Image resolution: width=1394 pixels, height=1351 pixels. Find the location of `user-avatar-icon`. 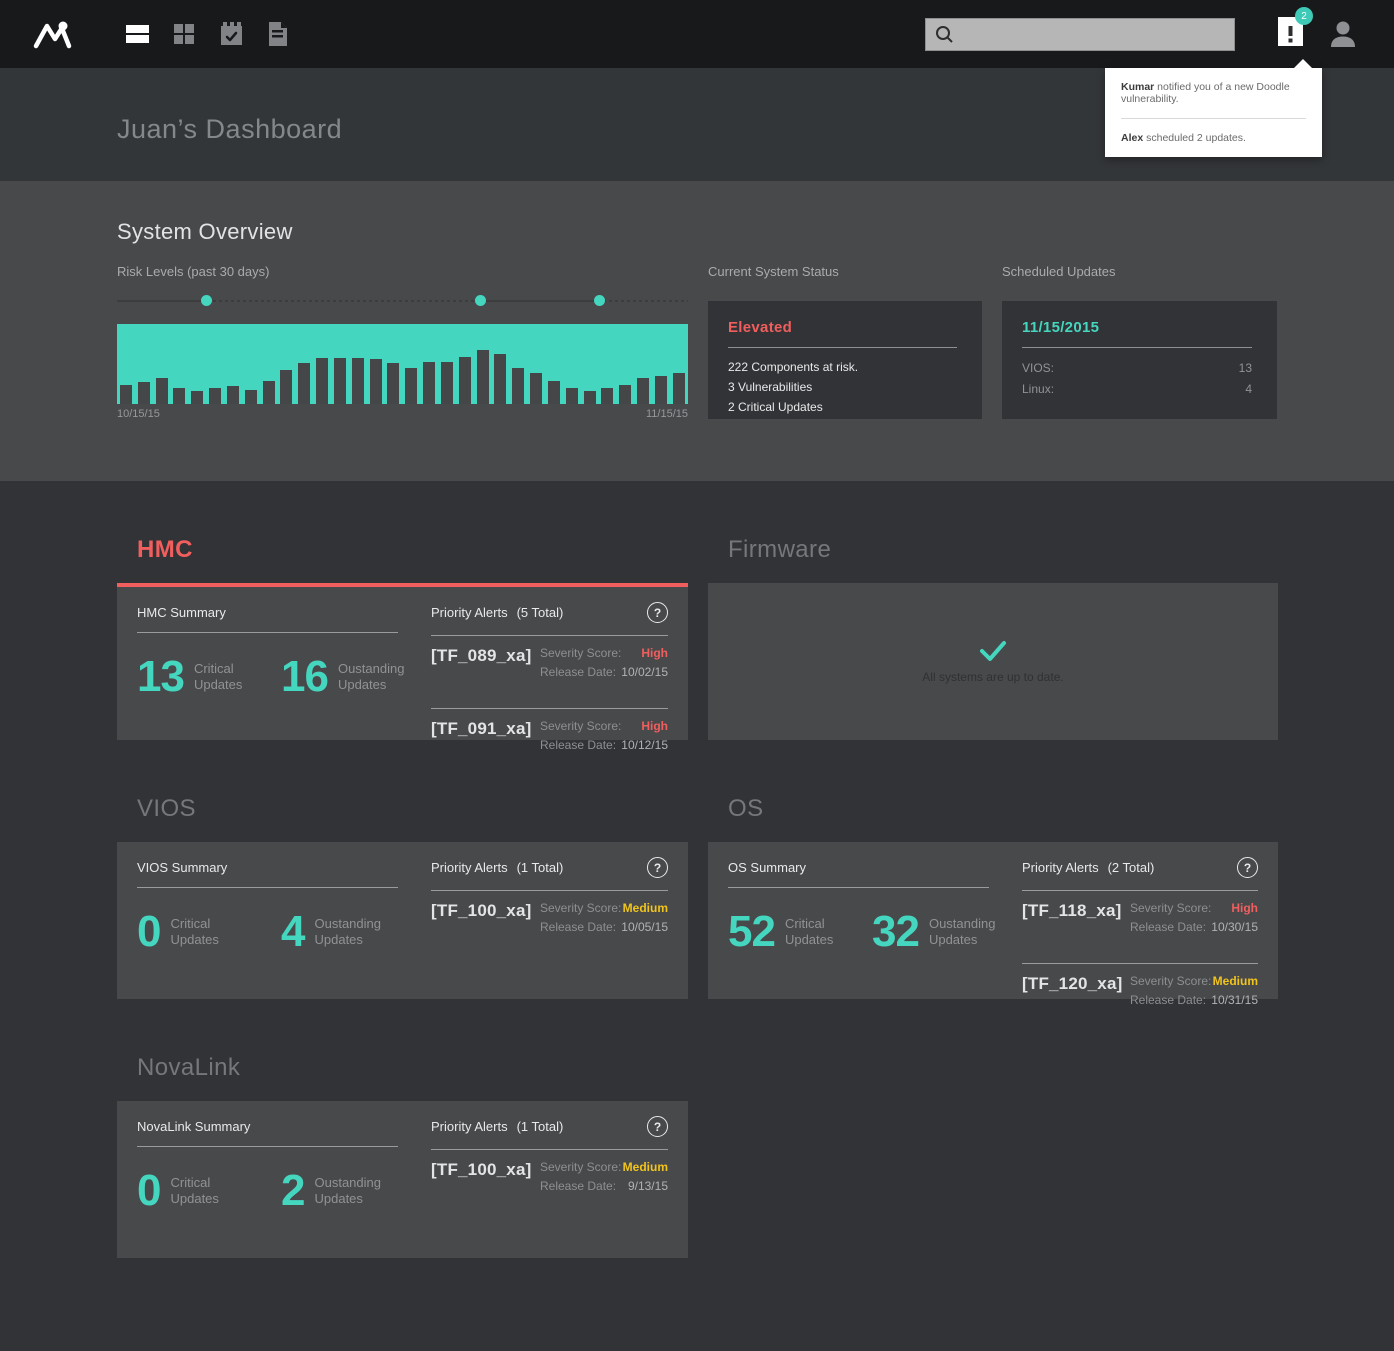

user-avatar-icon is located at coordinates (1343, 34).